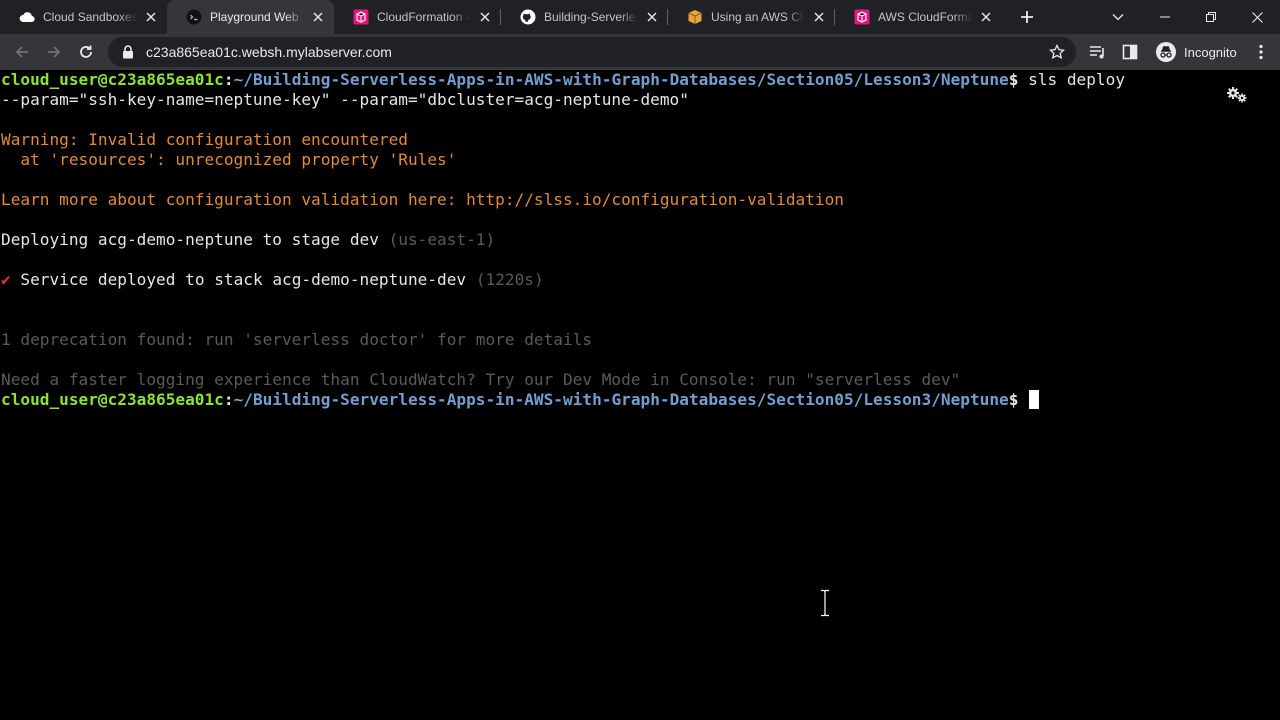 The height and width of the screenshot is (720, 1280). Describe the element at coordinates (825, 603) in the screenshot. I see `ibeam-cursor-icon` at that location.